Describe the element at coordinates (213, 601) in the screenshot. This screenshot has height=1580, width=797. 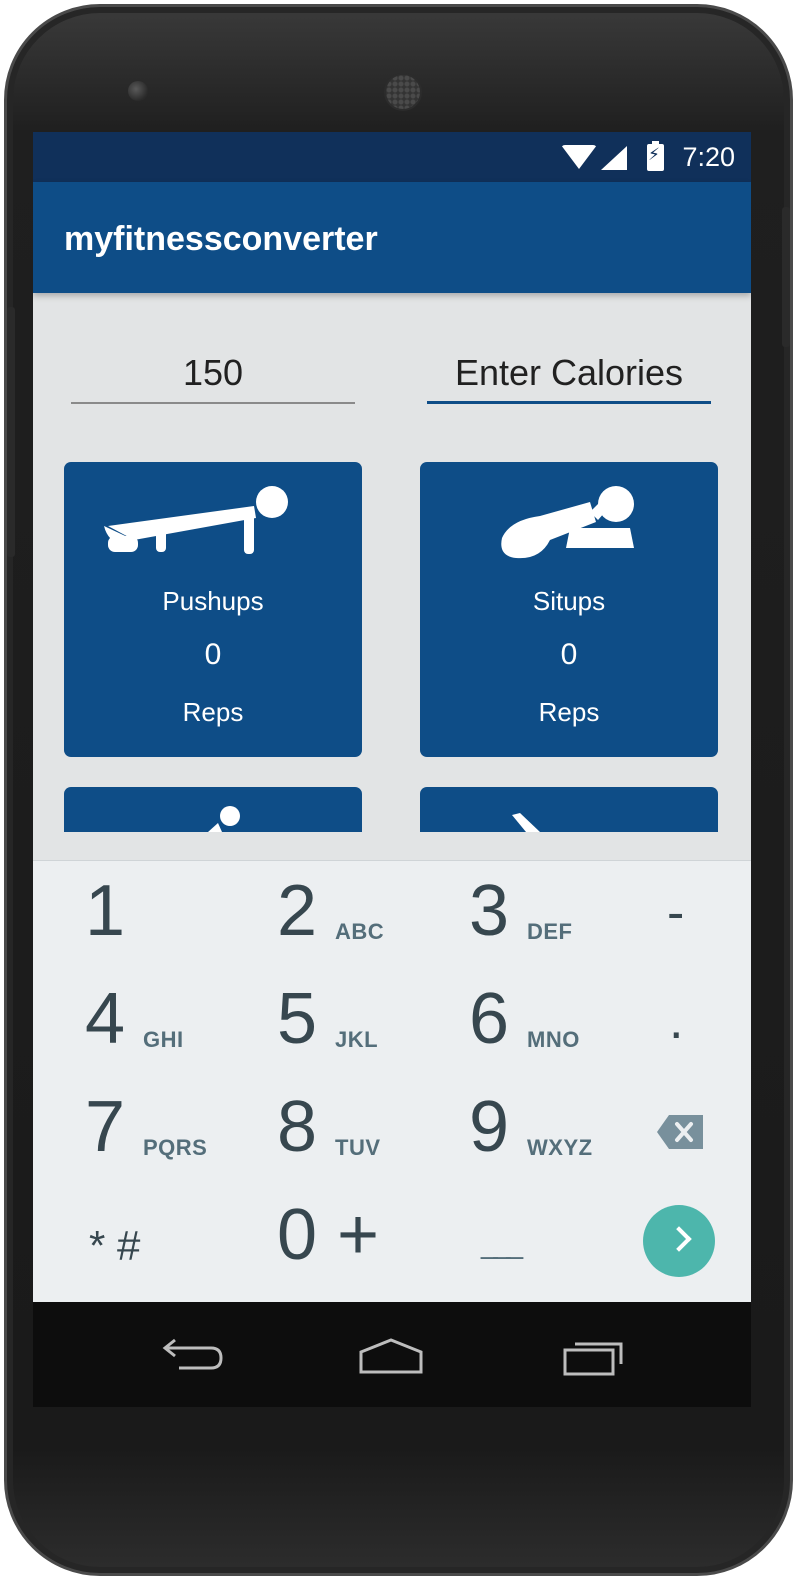
I see `card-label: Pushups` at that location.